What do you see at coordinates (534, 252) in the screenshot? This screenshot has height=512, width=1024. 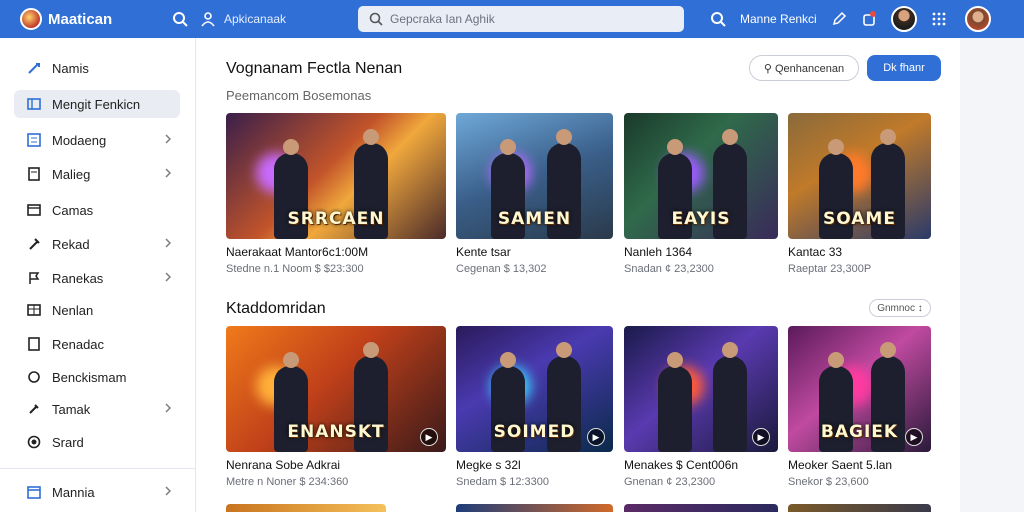 I see `card-title: Kente tsar` at bounding box center [534, 252].